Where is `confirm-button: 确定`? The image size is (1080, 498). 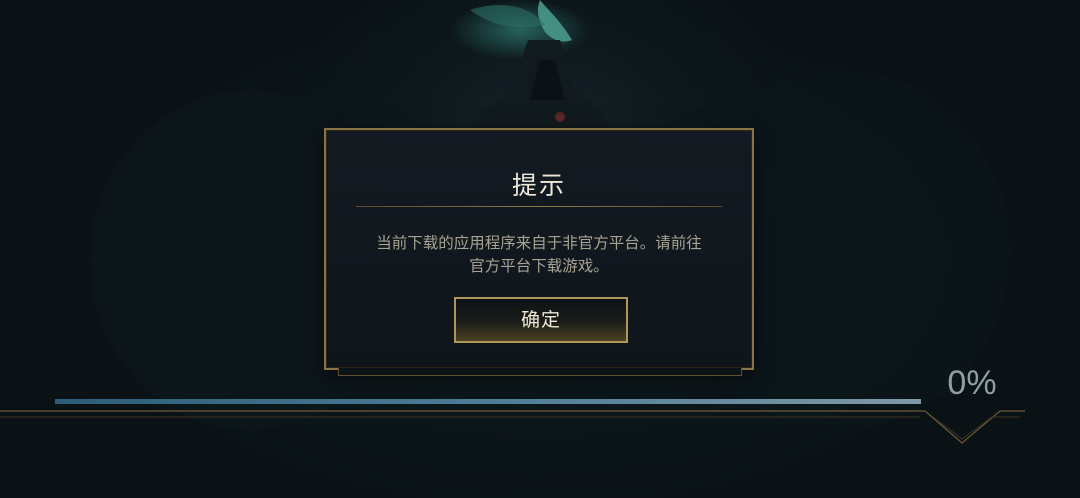 confirm-button: 确定 is located at coordinates (541, 320).